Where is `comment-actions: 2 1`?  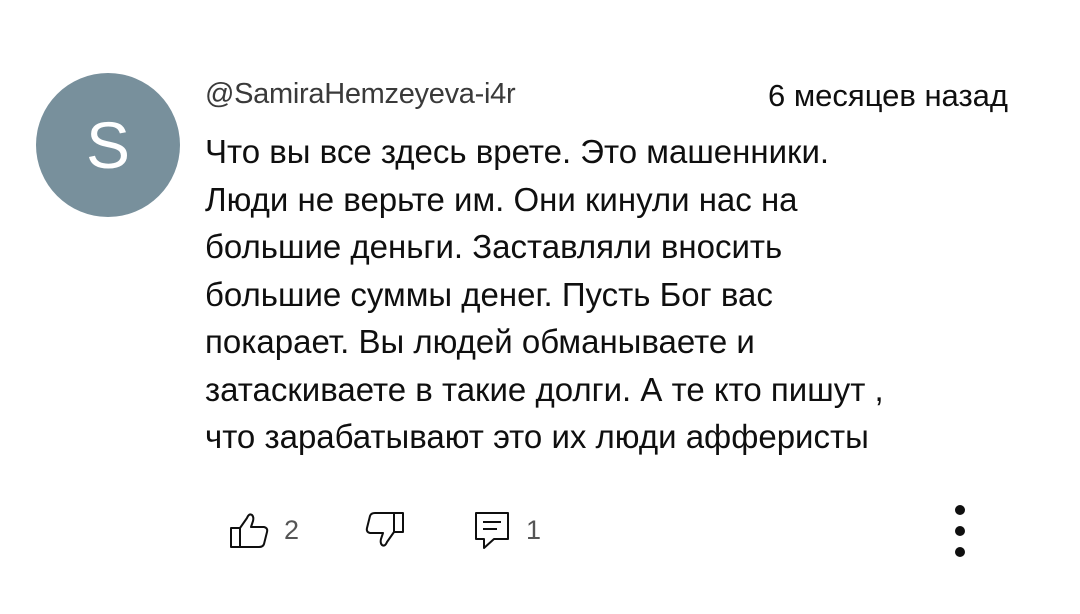 comment-actions: 2 1 is located at coordinates (628, 530).